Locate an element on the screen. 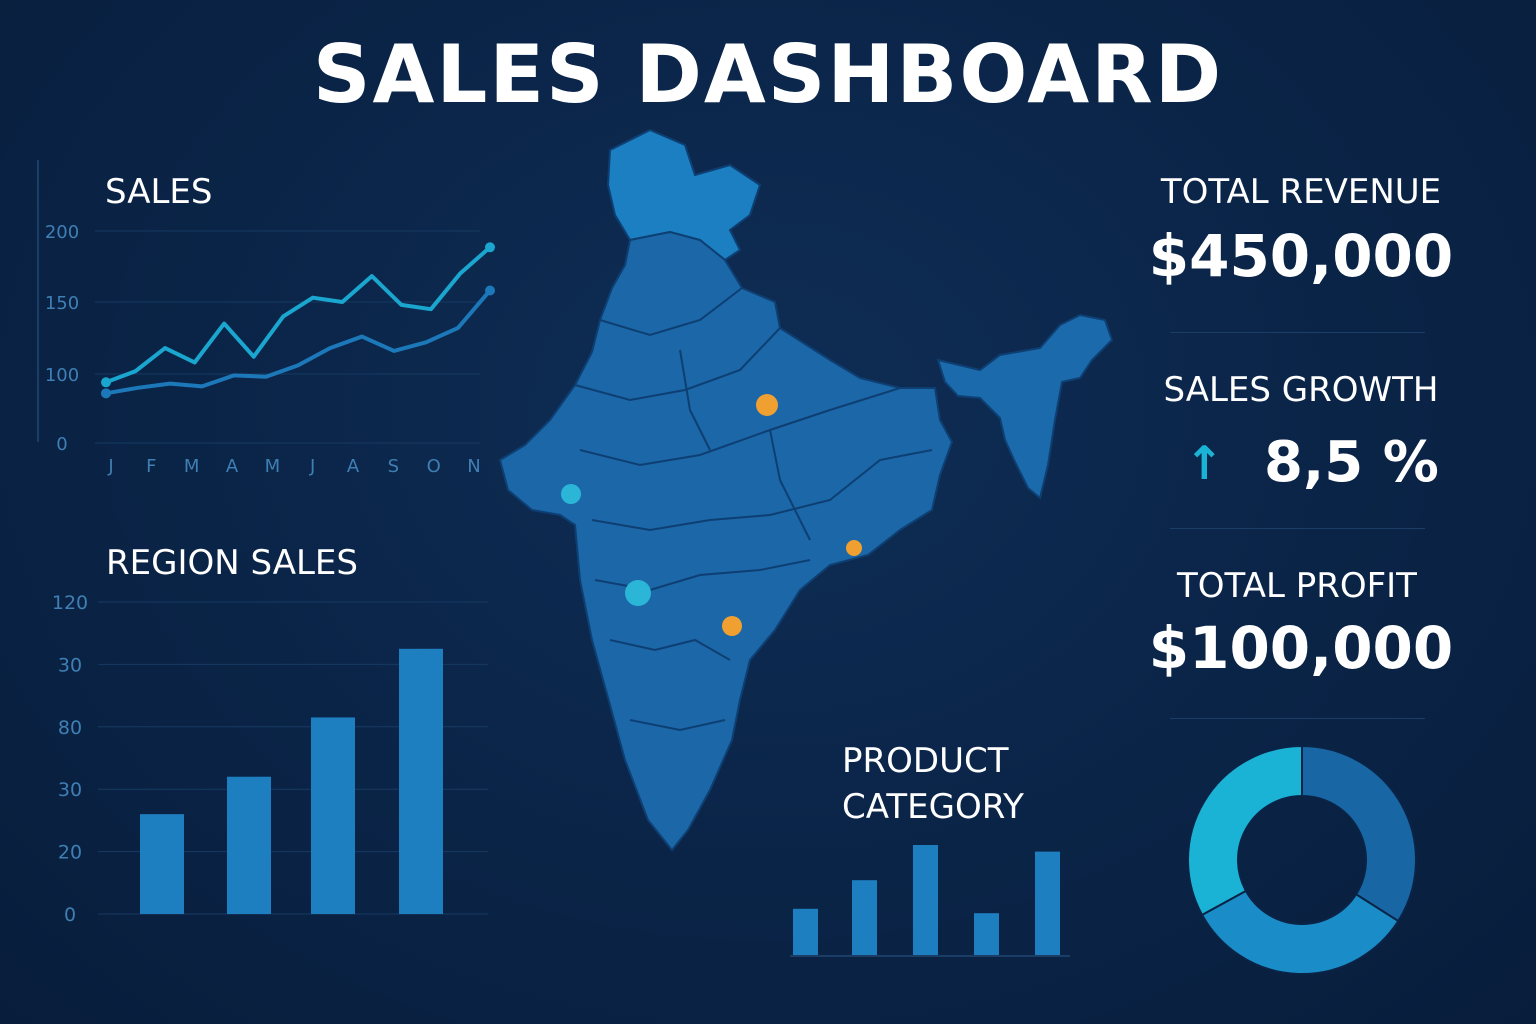 This screenshot has width=1536, height=1024. region-y-tick: 20 is located at coordinates (70, 853).